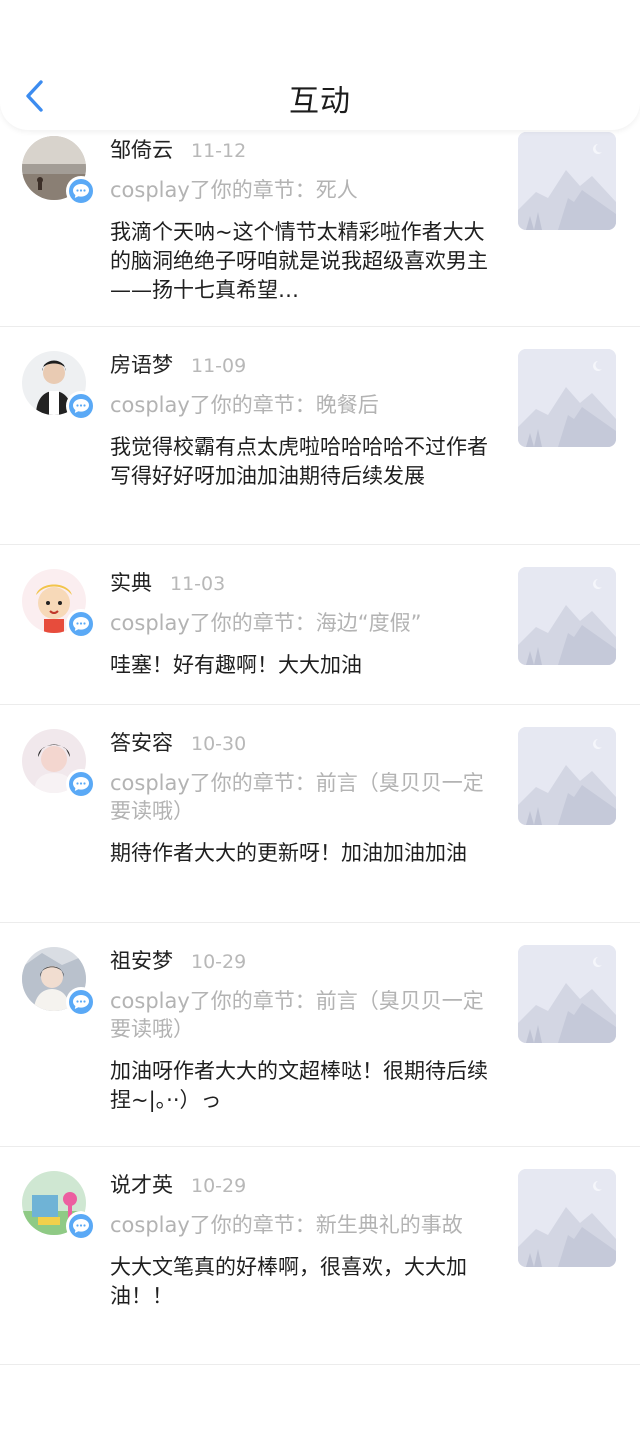 This screenshot has width=640, height=1429. Describe the element at coordinates (236, 665) in the screenshot. I see `comment-text: 哇塞！好有趣啊！大大加油` at that location.